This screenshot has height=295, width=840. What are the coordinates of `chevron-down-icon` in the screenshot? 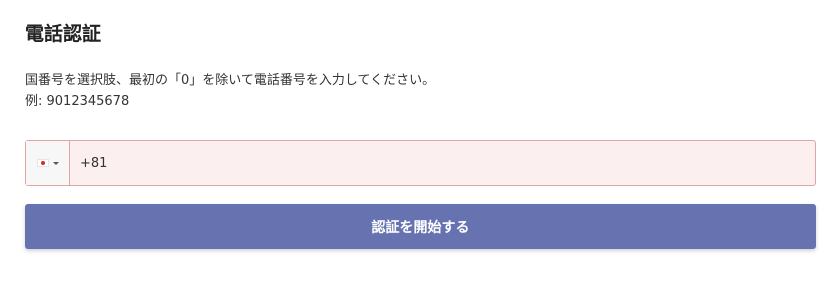 It's located at (55, 163).